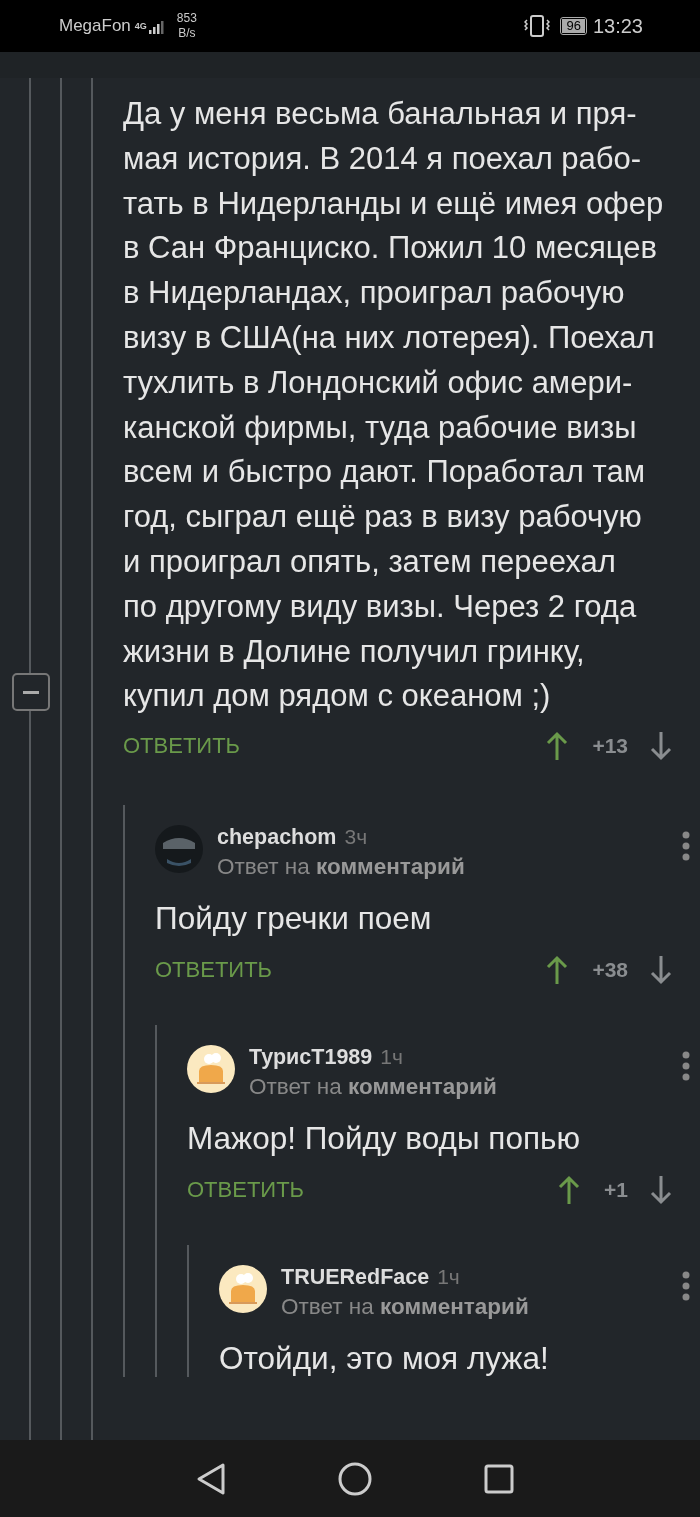  I want to click on speed-unit: B/s, so click(187, 33).